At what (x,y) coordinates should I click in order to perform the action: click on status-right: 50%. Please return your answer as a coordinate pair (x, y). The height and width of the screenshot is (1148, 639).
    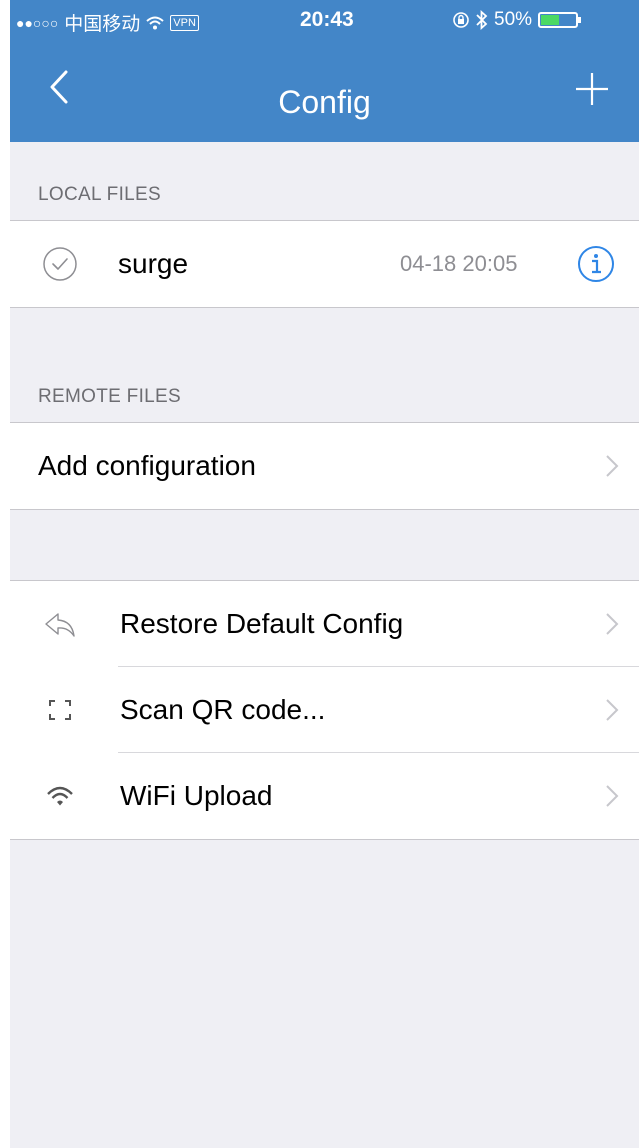
    Looking at the image, I should click on (517, 20).